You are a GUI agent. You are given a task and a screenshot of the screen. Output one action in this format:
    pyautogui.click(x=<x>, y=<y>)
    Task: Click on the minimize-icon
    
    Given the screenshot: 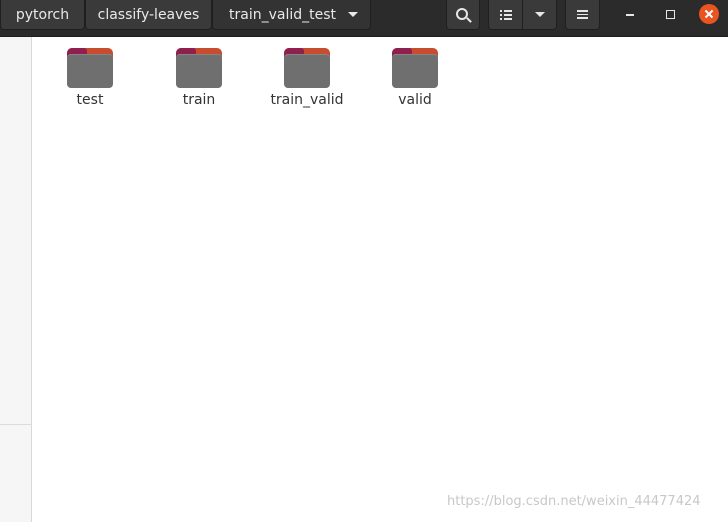 What is the action you would take?
    pyautogui.click(x=630, y=15)
    